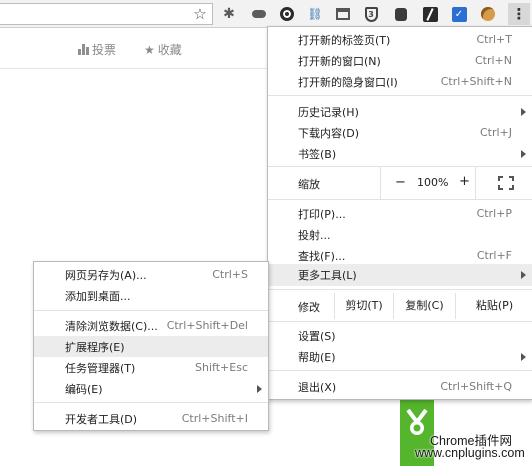 The width and height of the screenshot is (532, 466). Describe the element at coordinates (494, 213) in the screenshot. I see `menu-item-shortcut: Ctrl+P` at that location.